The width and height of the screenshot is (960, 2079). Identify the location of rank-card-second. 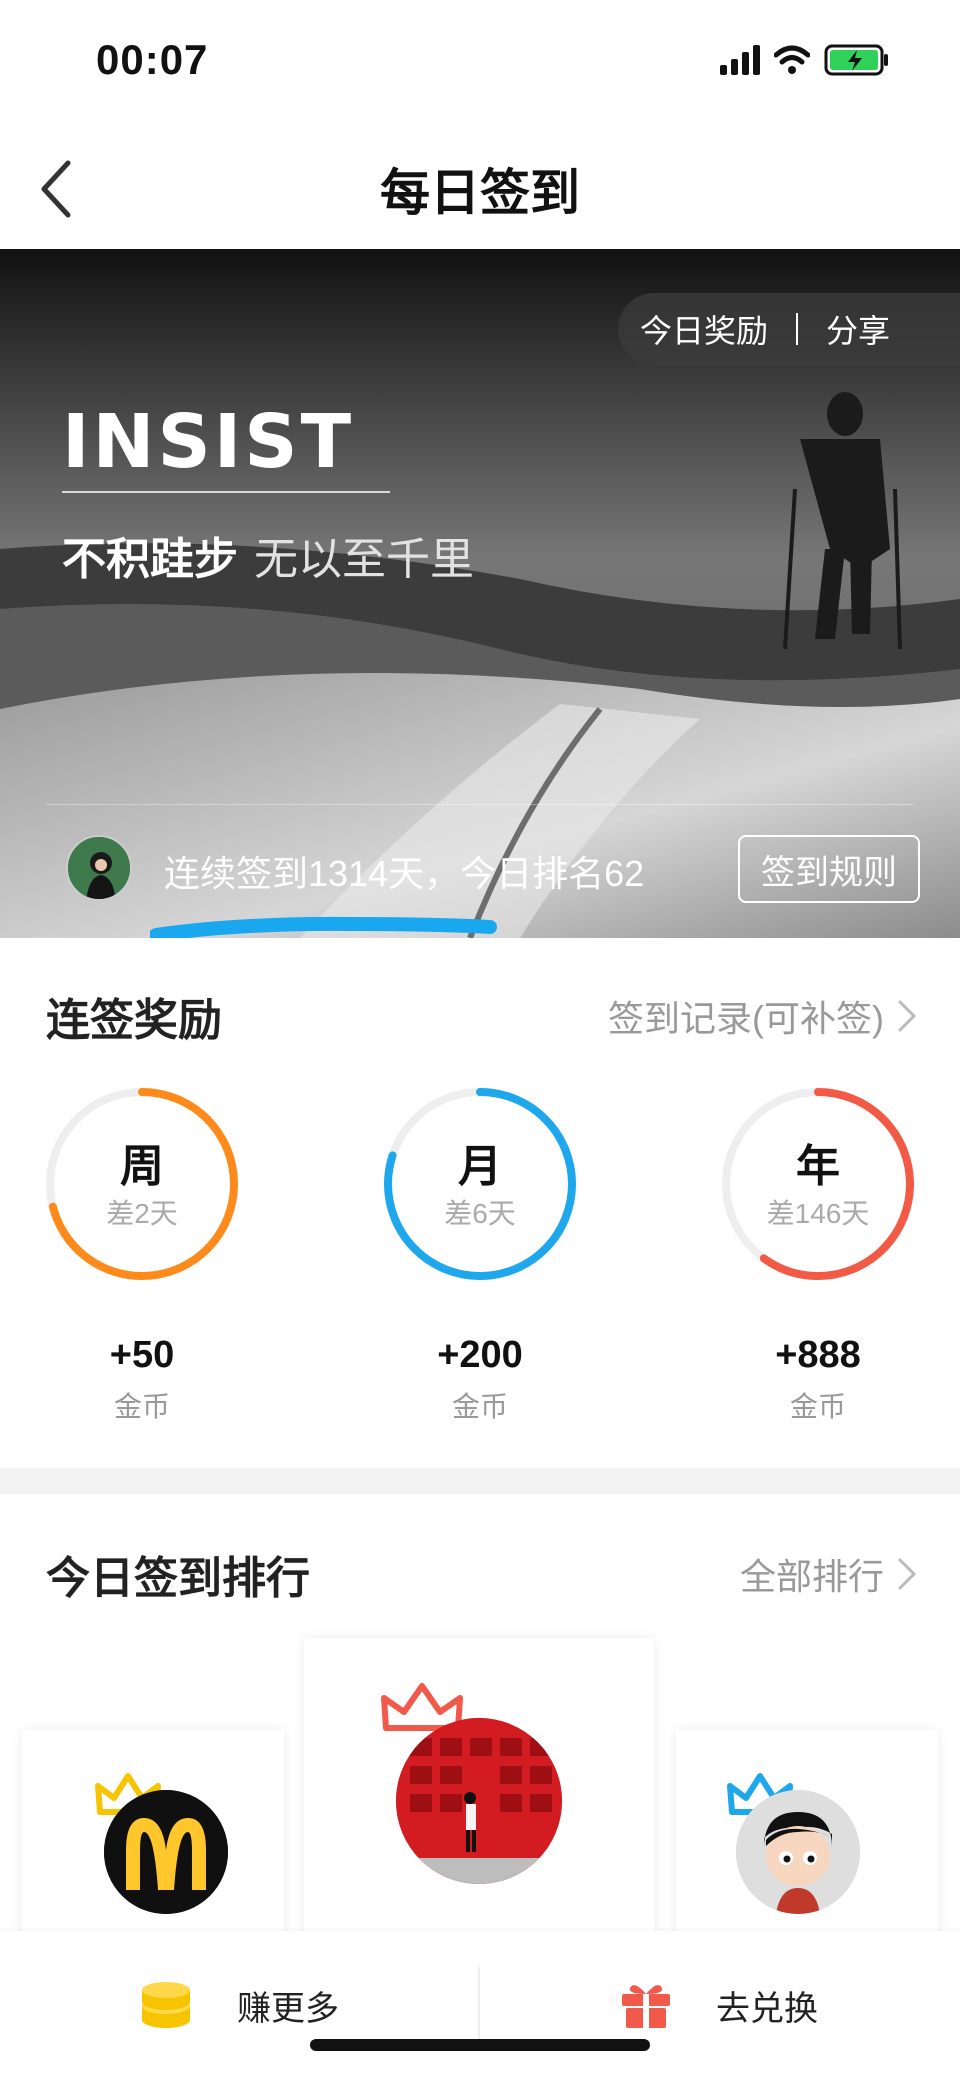
(153, 1840).